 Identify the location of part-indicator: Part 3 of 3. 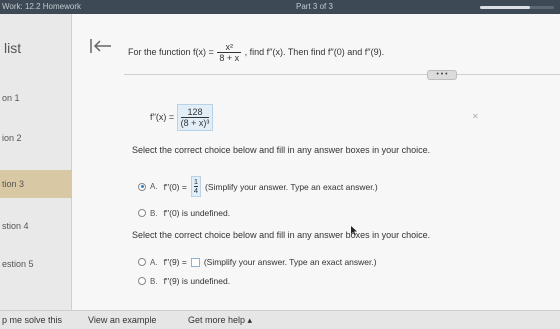
(314, 6).